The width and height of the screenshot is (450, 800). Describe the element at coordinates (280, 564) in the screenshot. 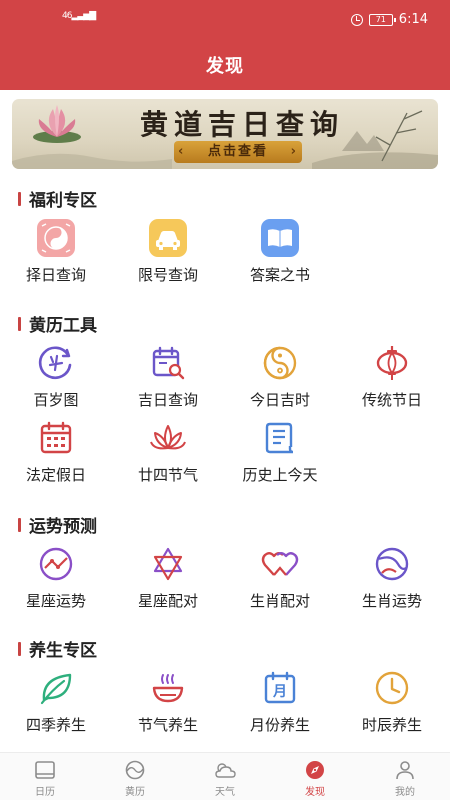

I see `heart-pair-icon` at that location.